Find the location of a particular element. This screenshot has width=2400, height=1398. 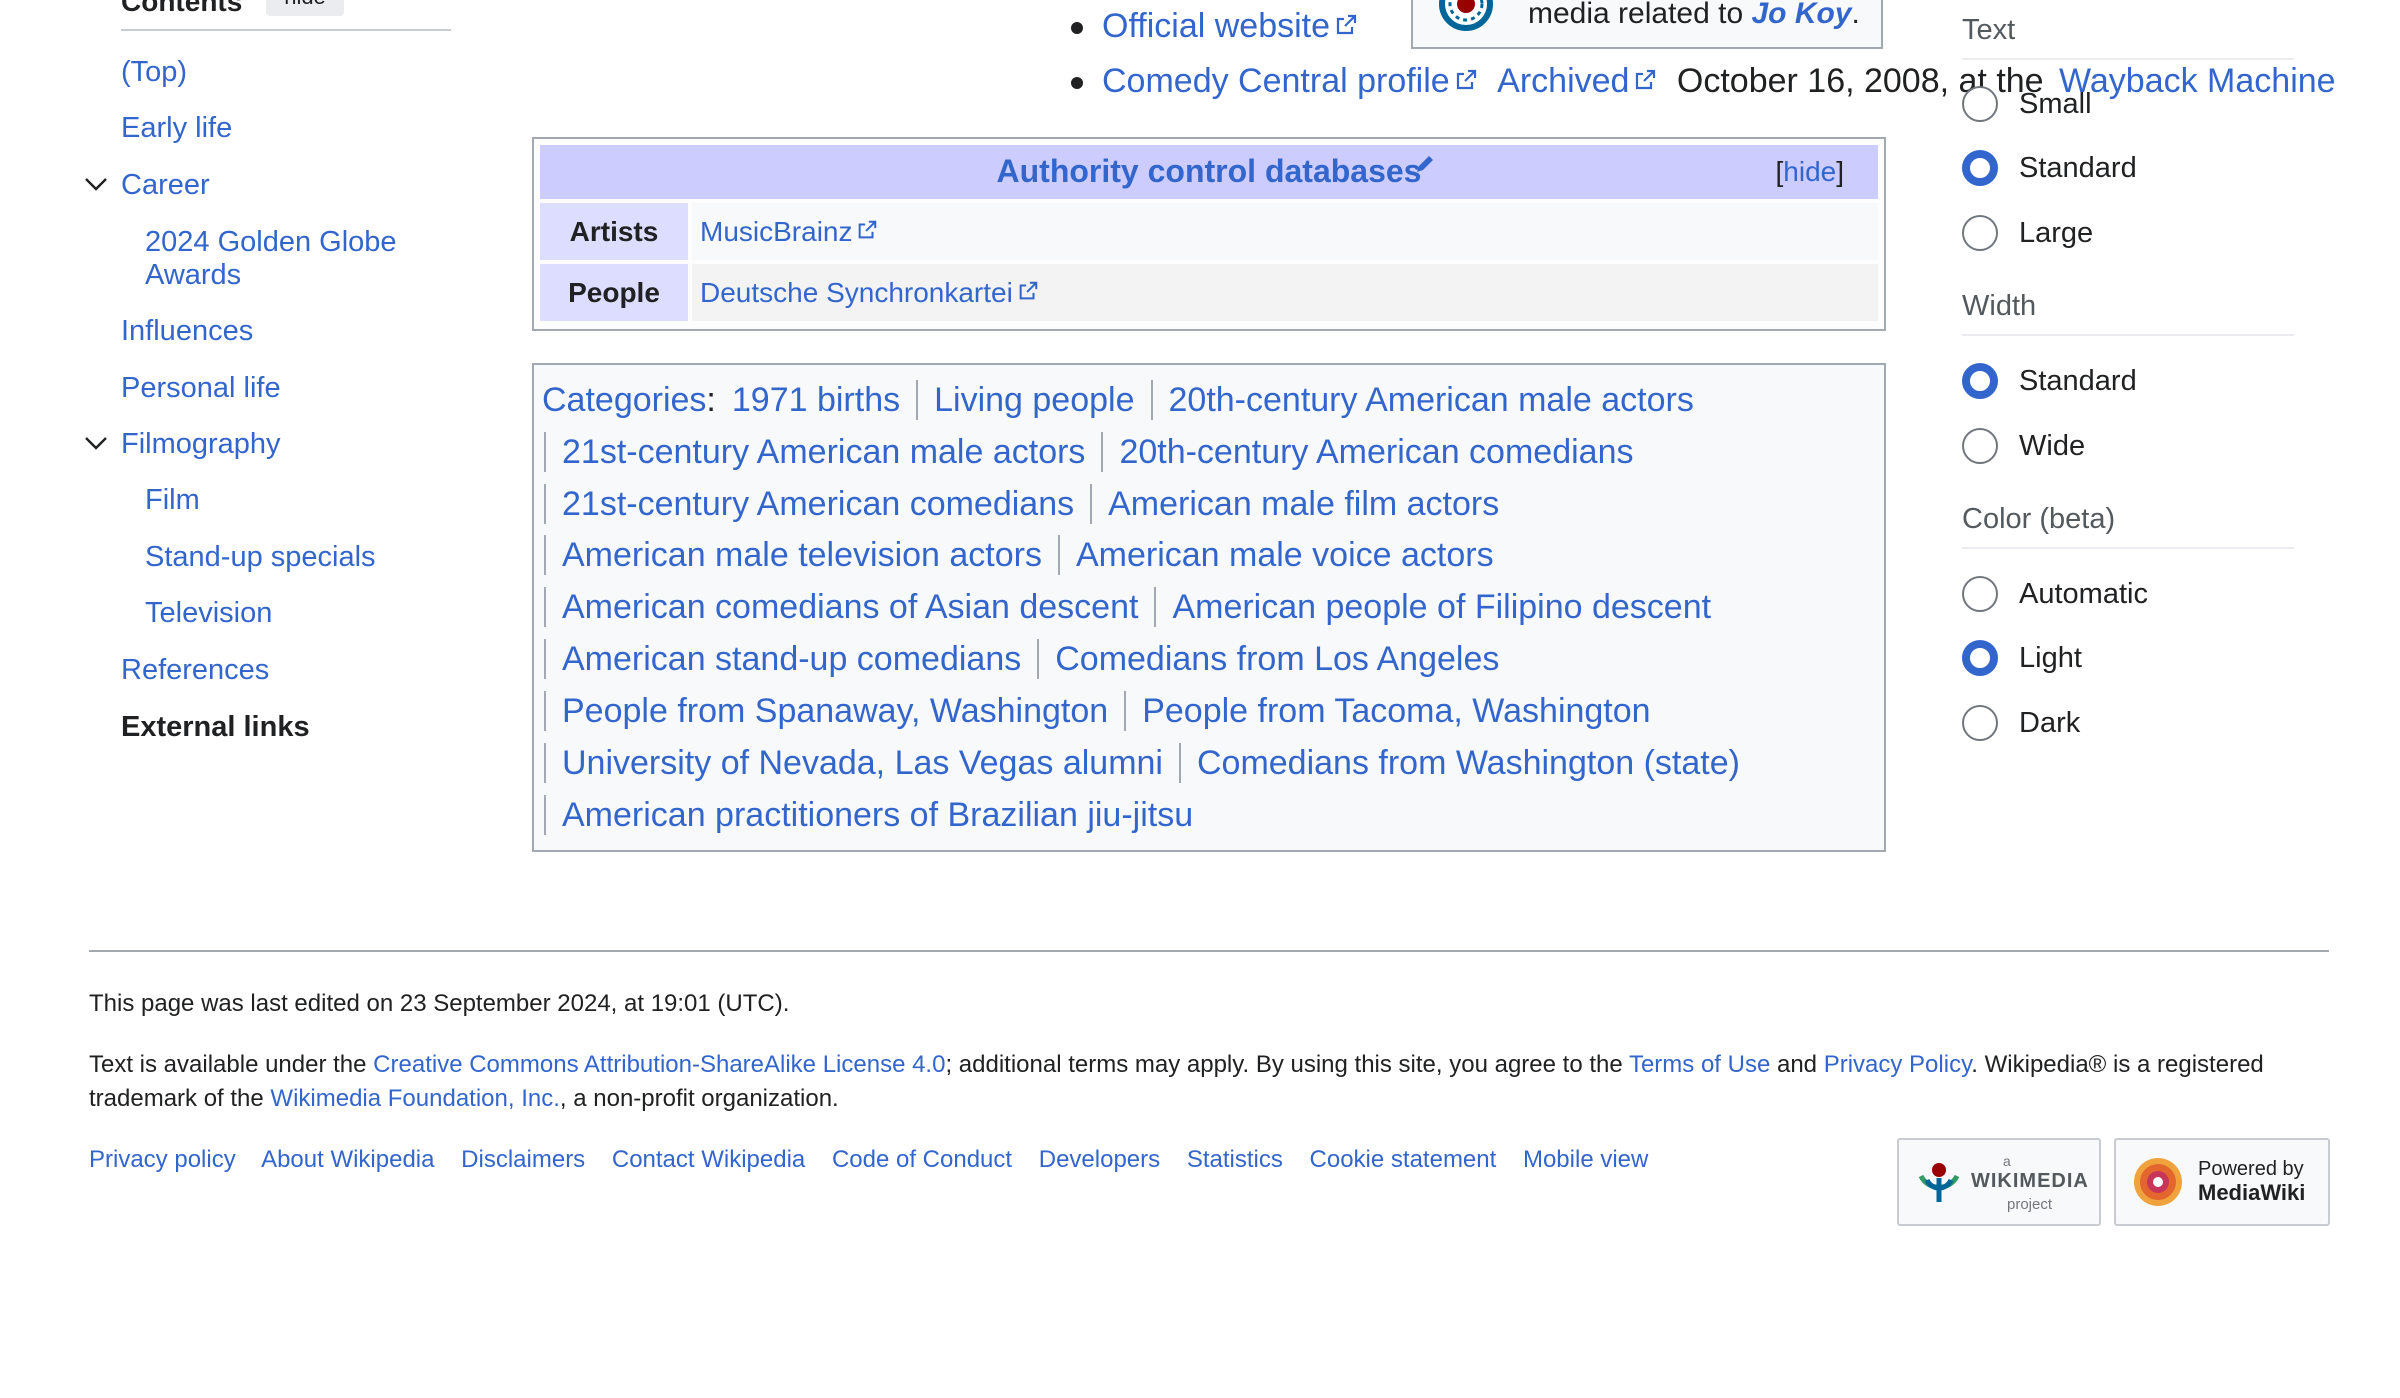

authority-hide-toggle: [hide] is located at coordinates (1810, 172).